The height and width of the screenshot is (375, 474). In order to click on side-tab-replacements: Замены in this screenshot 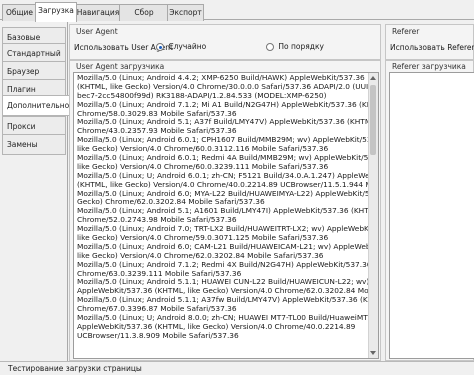, I will do `click(34, 144)`.